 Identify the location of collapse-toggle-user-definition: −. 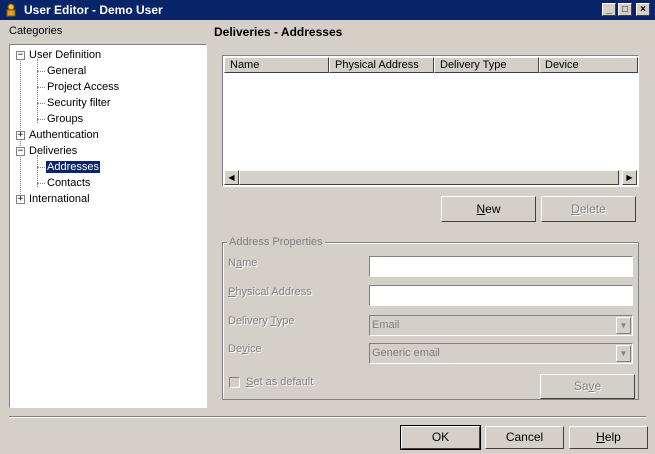
(20, 55).